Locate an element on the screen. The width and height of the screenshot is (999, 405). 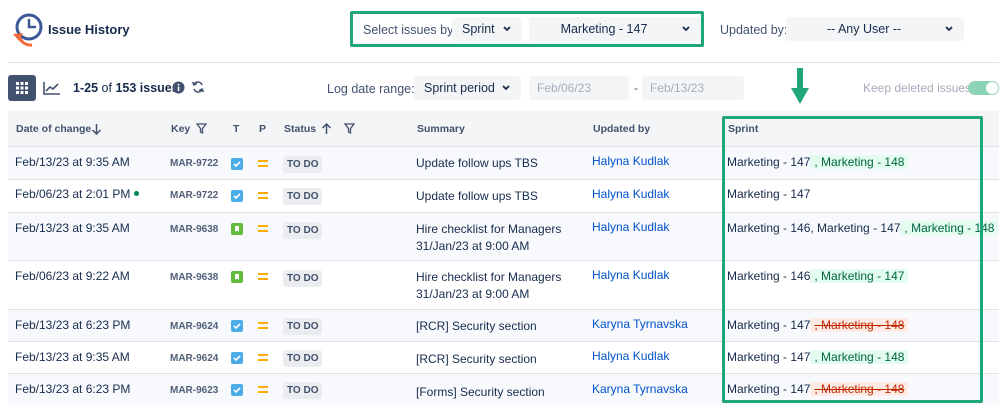
page-title: Issue History is located at coordinates (89, 29).